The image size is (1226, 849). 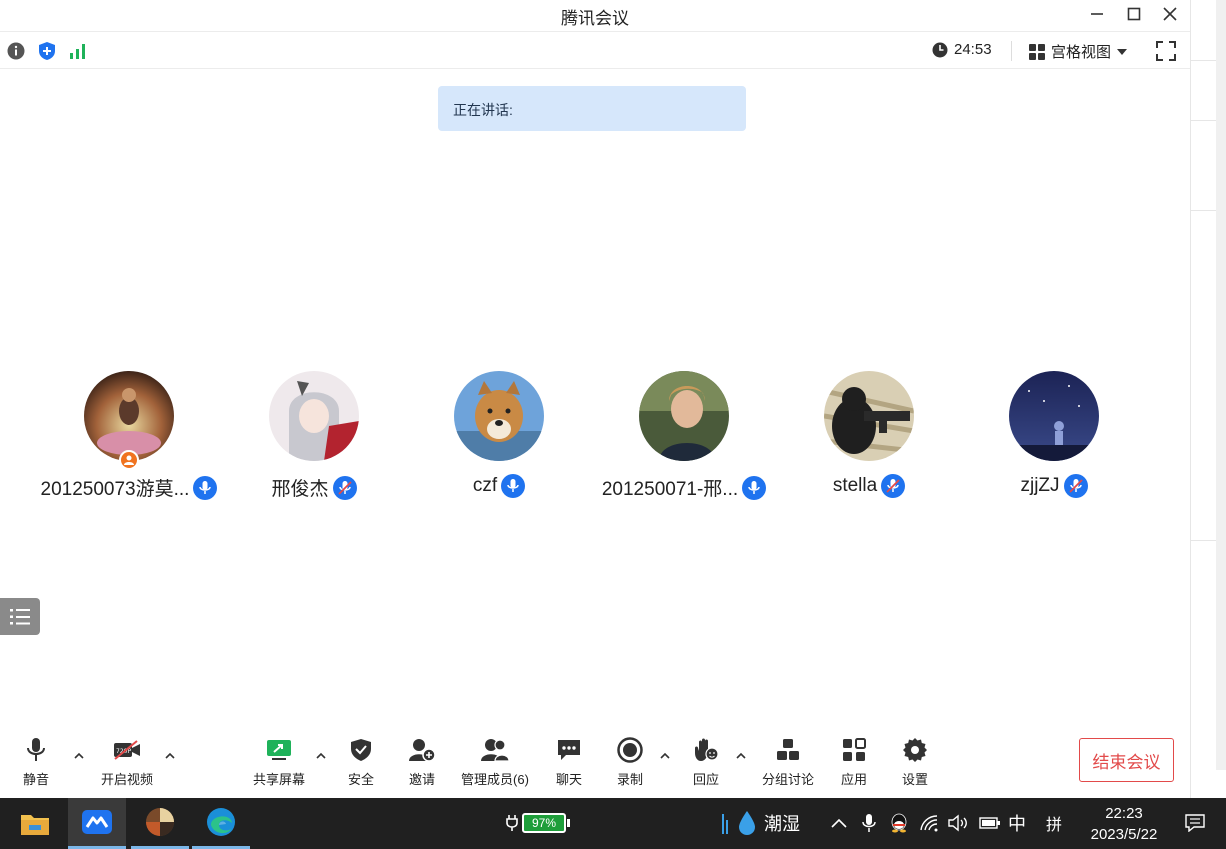 What do you see at coordinates (78, 51) in the screenshot?
I see `signal-icon` at bounding box center [78, 51].